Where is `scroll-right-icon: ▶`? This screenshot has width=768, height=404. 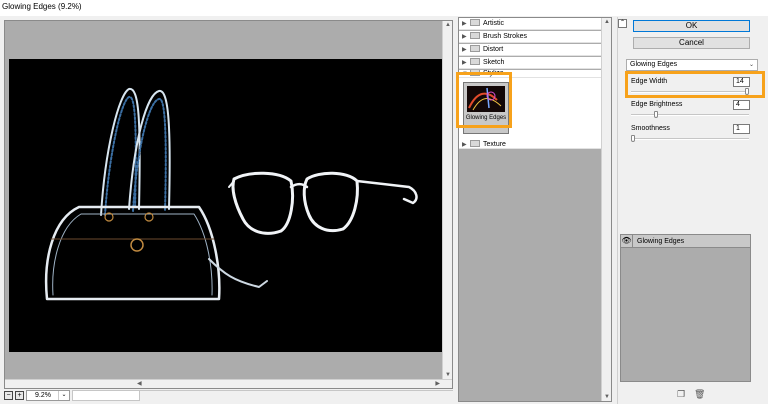 scroll-right-icon: ▶ is located at coordinates (437, 383).